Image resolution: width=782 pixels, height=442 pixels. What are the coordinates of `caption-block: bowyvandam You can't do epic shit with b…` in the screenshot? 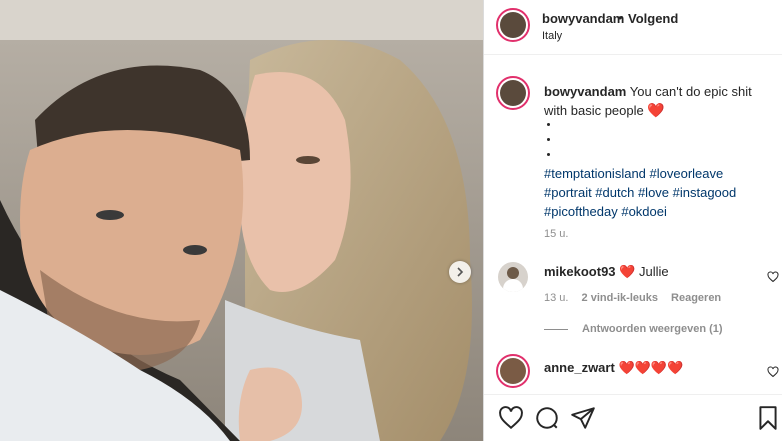 It's located at (659, 101).